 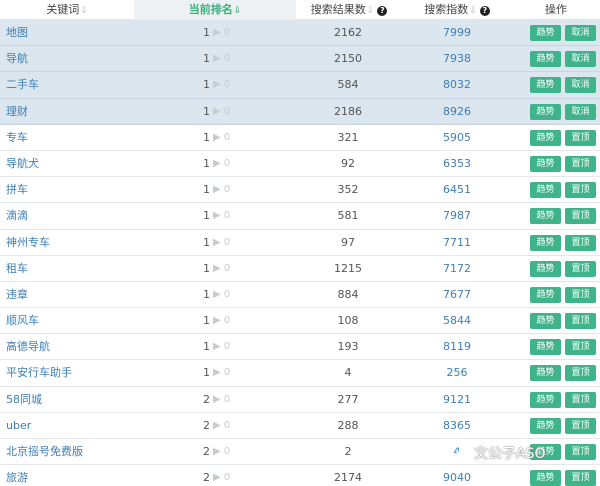 I want to click on keyword-link: 导航犬, so click(x=76, y=164).